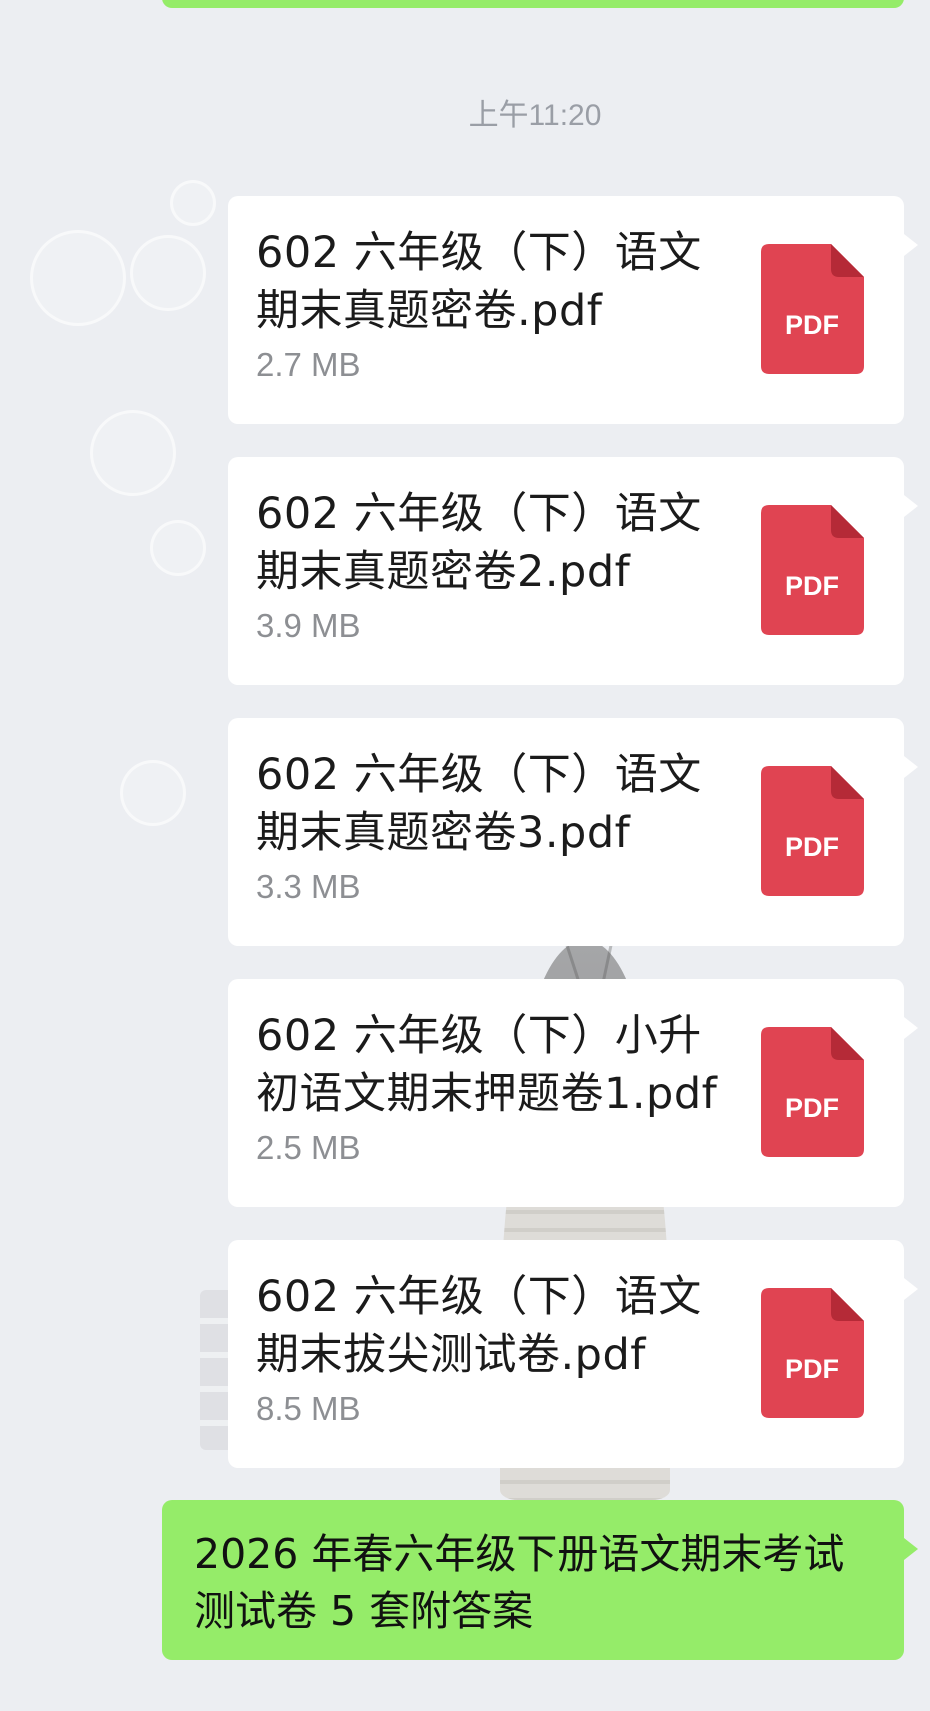 This screenshot has height=1711, width=930. I want to click on file-message-card: 602 六年级（下）语文期末拔尖测试卷.pdf 8.5 MB PDF, so click(573, 1354).